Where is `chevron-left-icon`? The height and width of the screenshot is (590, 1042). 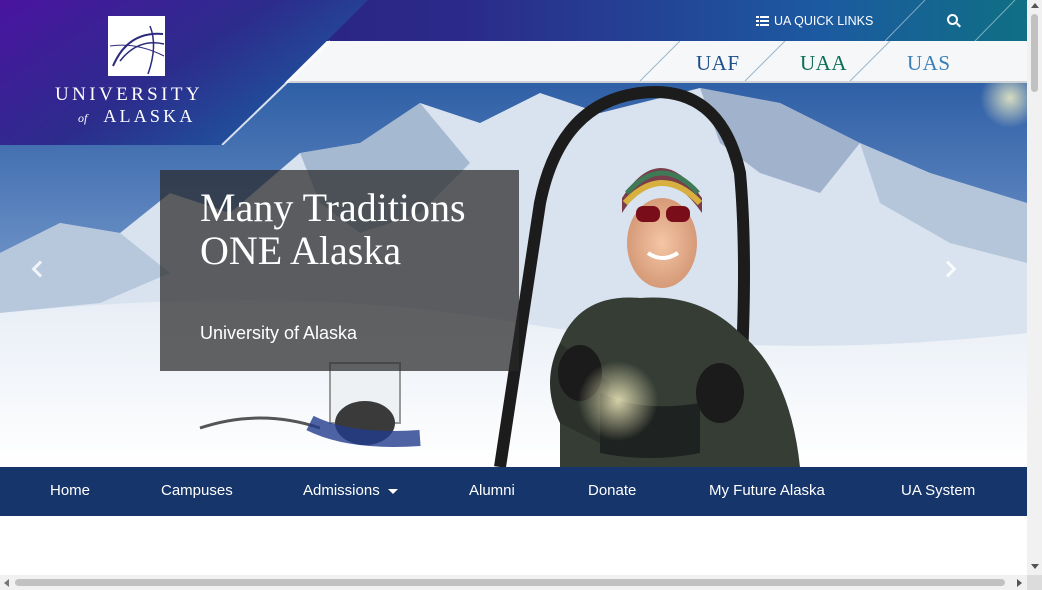
chevron-left-icon is located at coordinates (40, 269).